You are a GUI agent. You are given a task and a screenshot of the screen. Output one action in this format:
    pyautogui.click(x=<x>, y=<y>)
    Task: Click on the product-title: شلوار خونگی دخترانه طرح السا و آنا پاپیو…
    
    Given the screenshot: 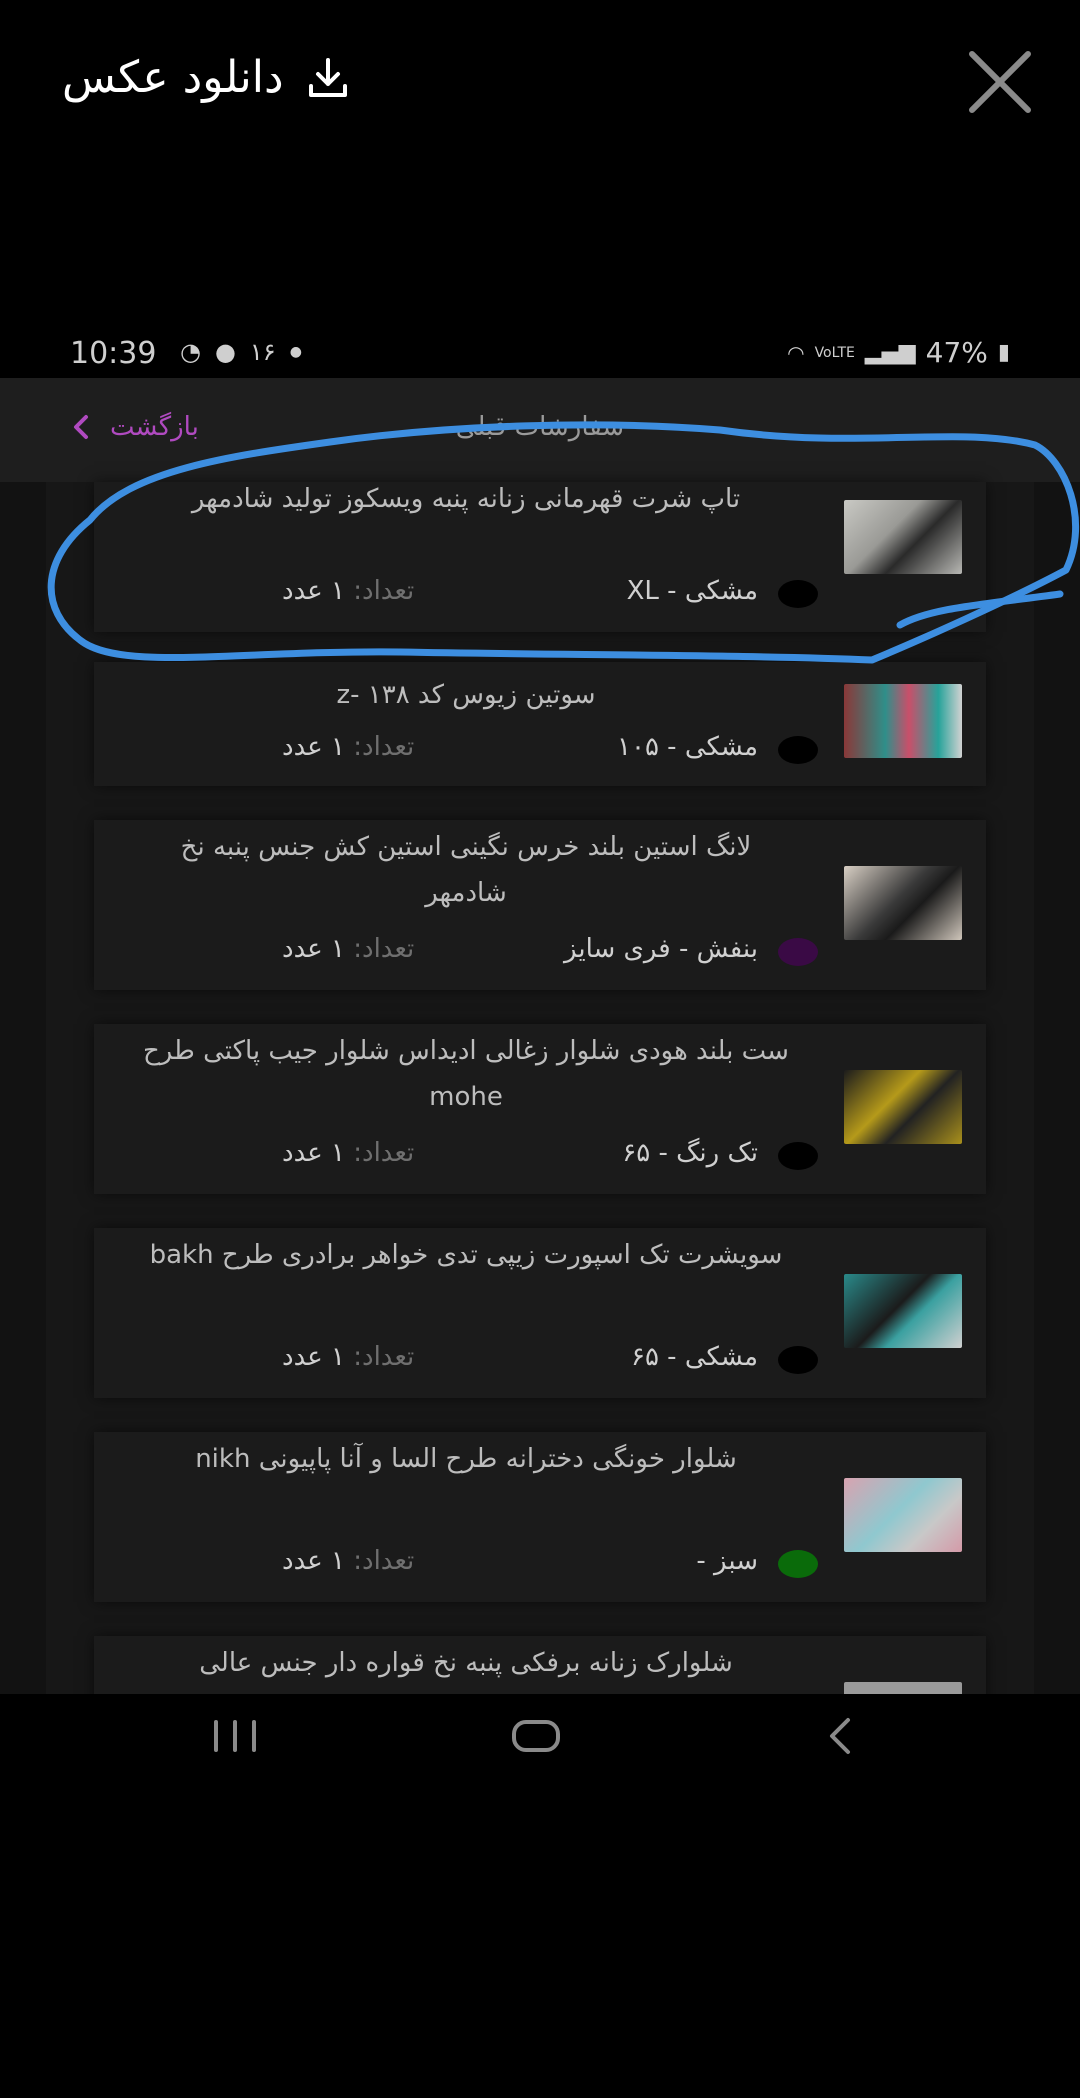 What is the action you would take?
    pyautogui.click(x=466, y=1459)
    